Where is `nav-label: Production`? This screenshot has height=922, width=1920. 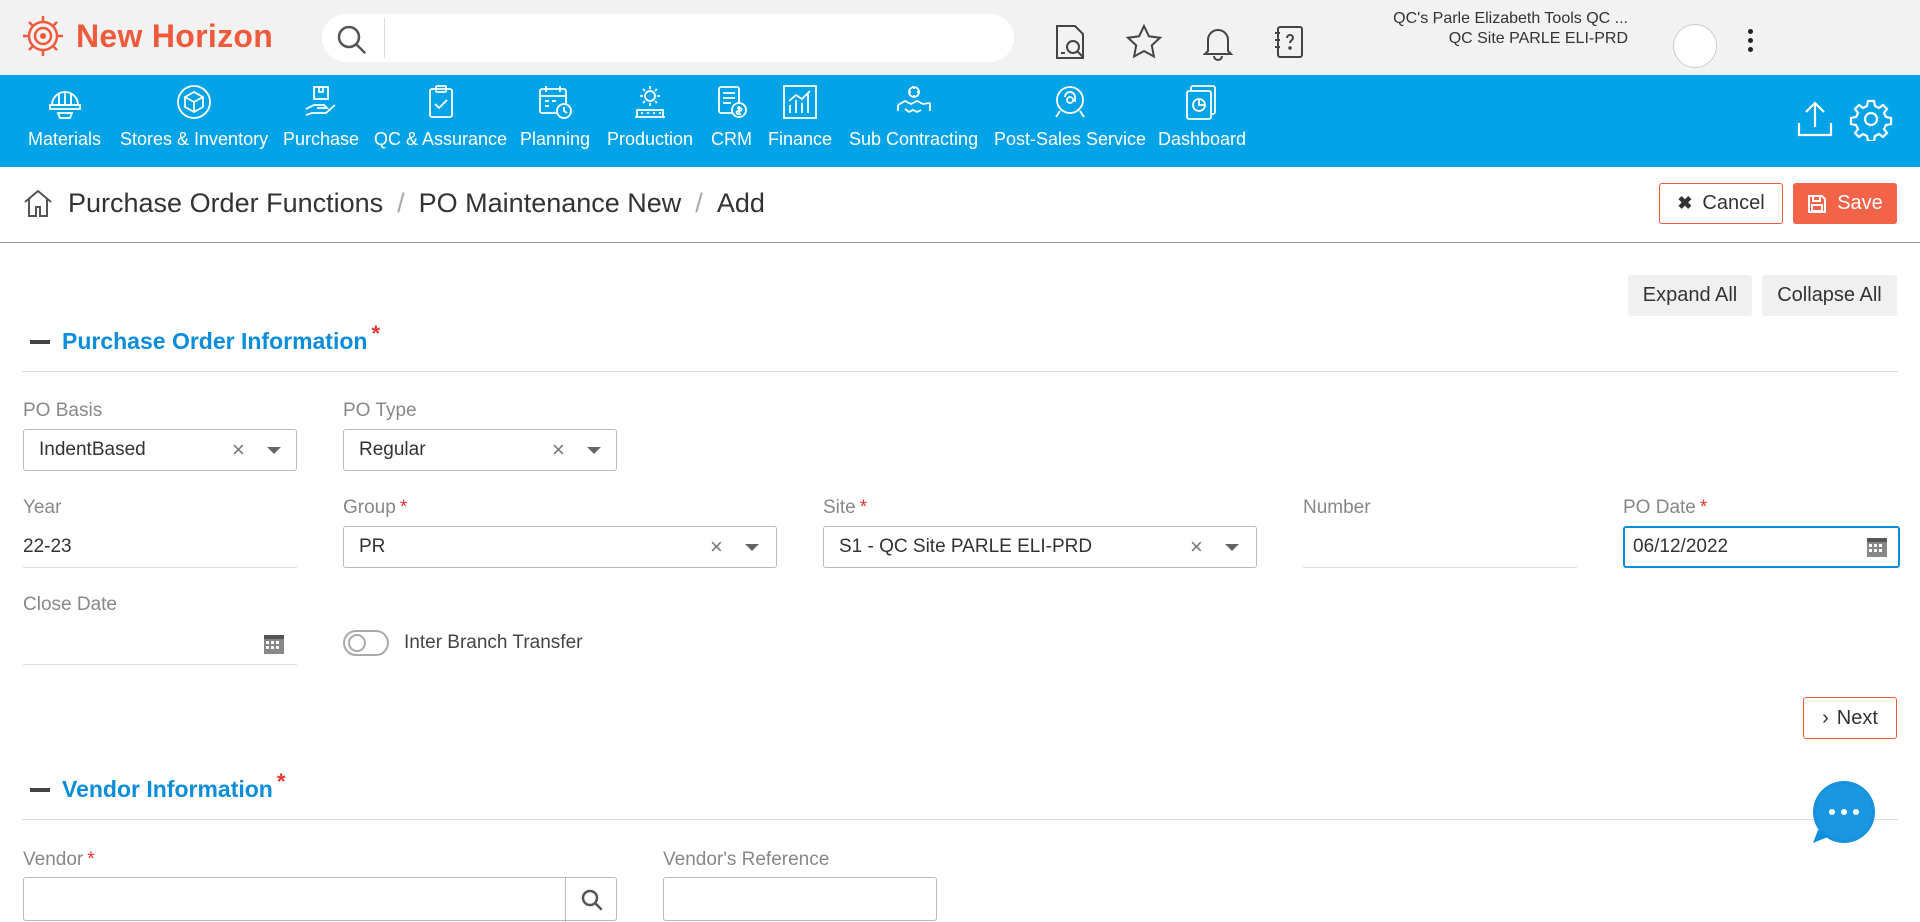
nav-label: Production is located at coordinates (650, 139).